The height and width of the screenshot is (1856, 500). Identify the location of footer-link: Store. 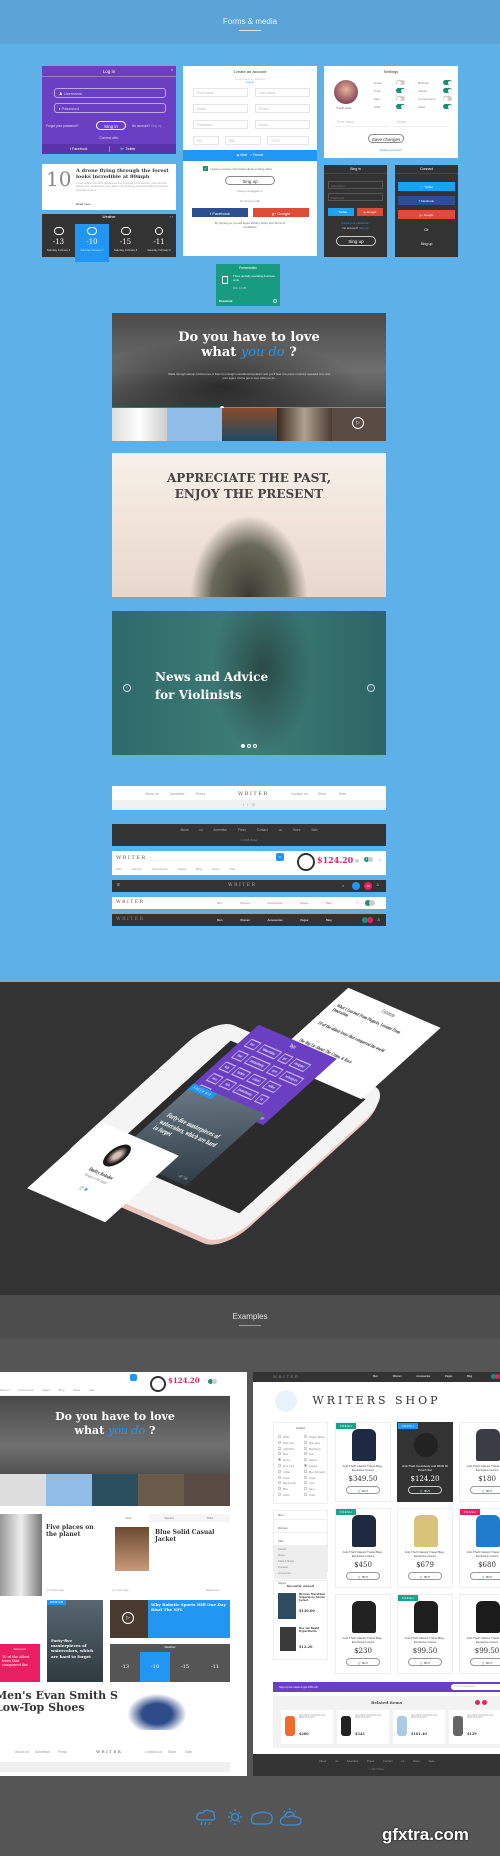
(420, 1761).